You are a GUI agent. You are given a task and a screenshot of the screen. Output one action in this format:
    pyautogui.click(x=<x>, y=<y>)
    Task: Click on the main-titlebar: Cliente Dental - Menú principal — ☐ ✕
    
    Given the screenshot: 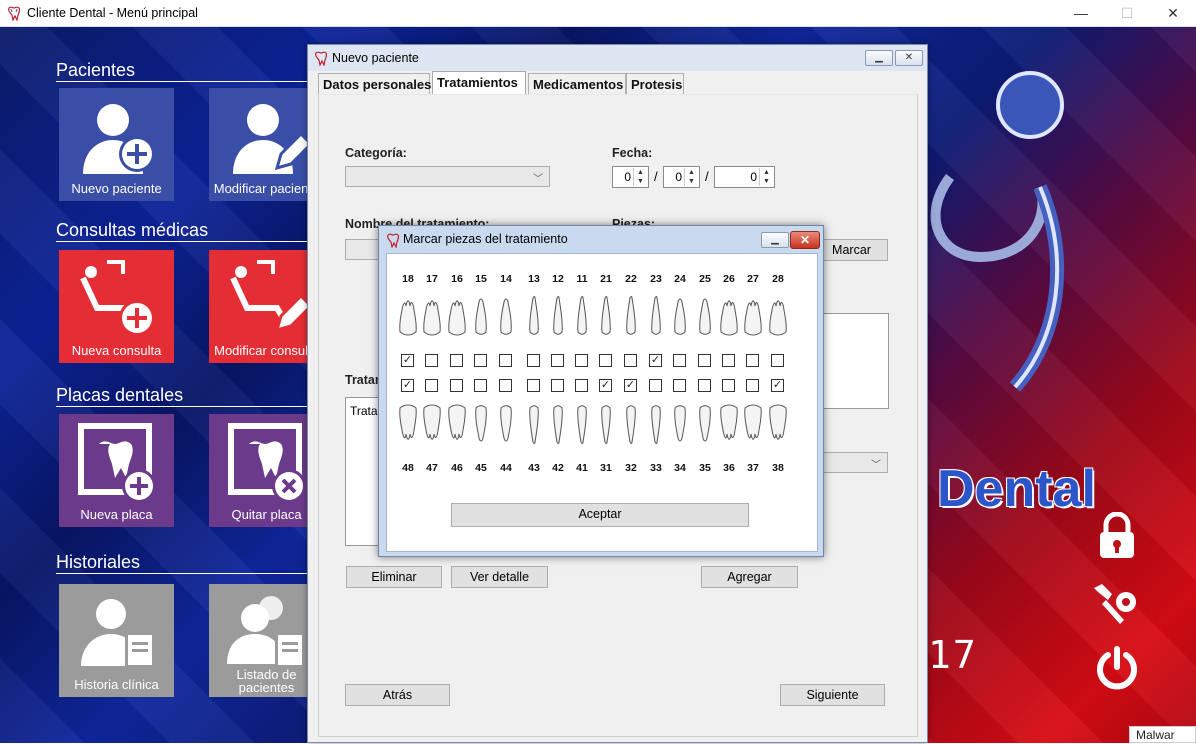 What is the action you would take?
    pyautogui.click(x=598, y=13)
    